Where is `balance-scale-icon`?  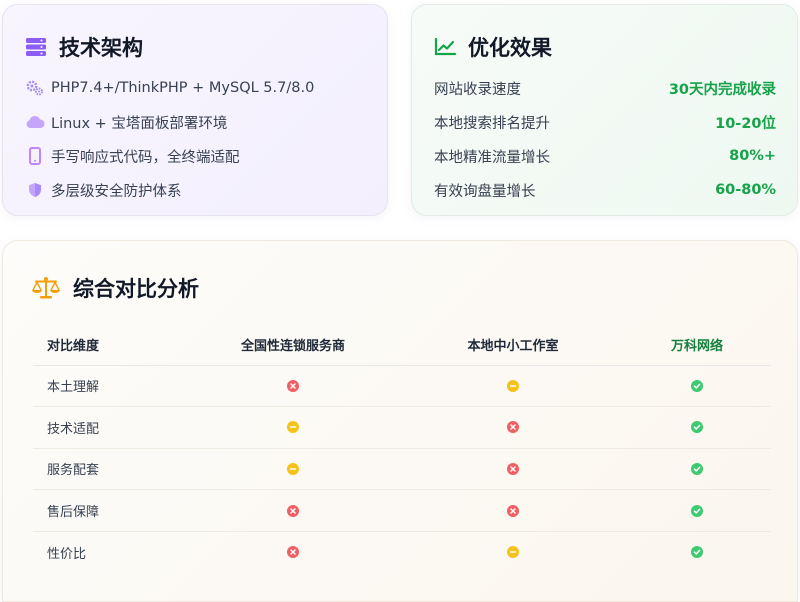 balance-scale-icon is located at coordinates (46, 288).